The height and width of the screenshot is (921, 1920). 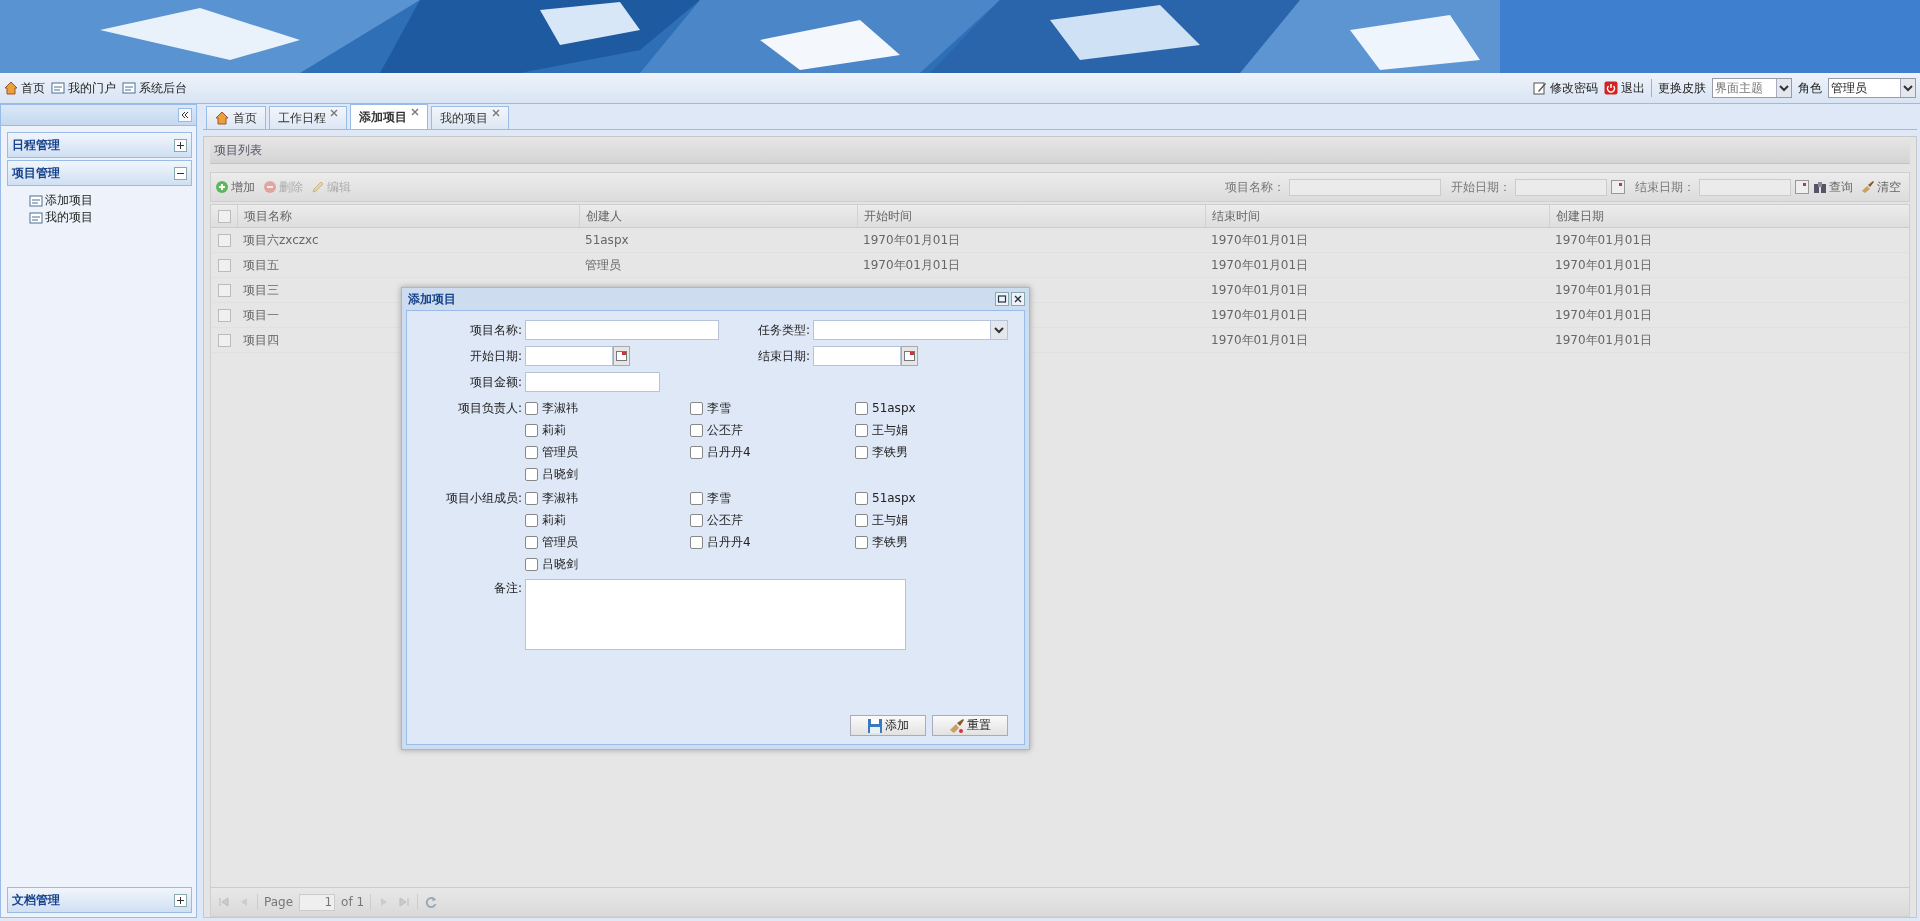 What do you see at coordinates (261, 315) in the screenshot?
I see `table-cell: 项目一` at bounding box center [261, 315].